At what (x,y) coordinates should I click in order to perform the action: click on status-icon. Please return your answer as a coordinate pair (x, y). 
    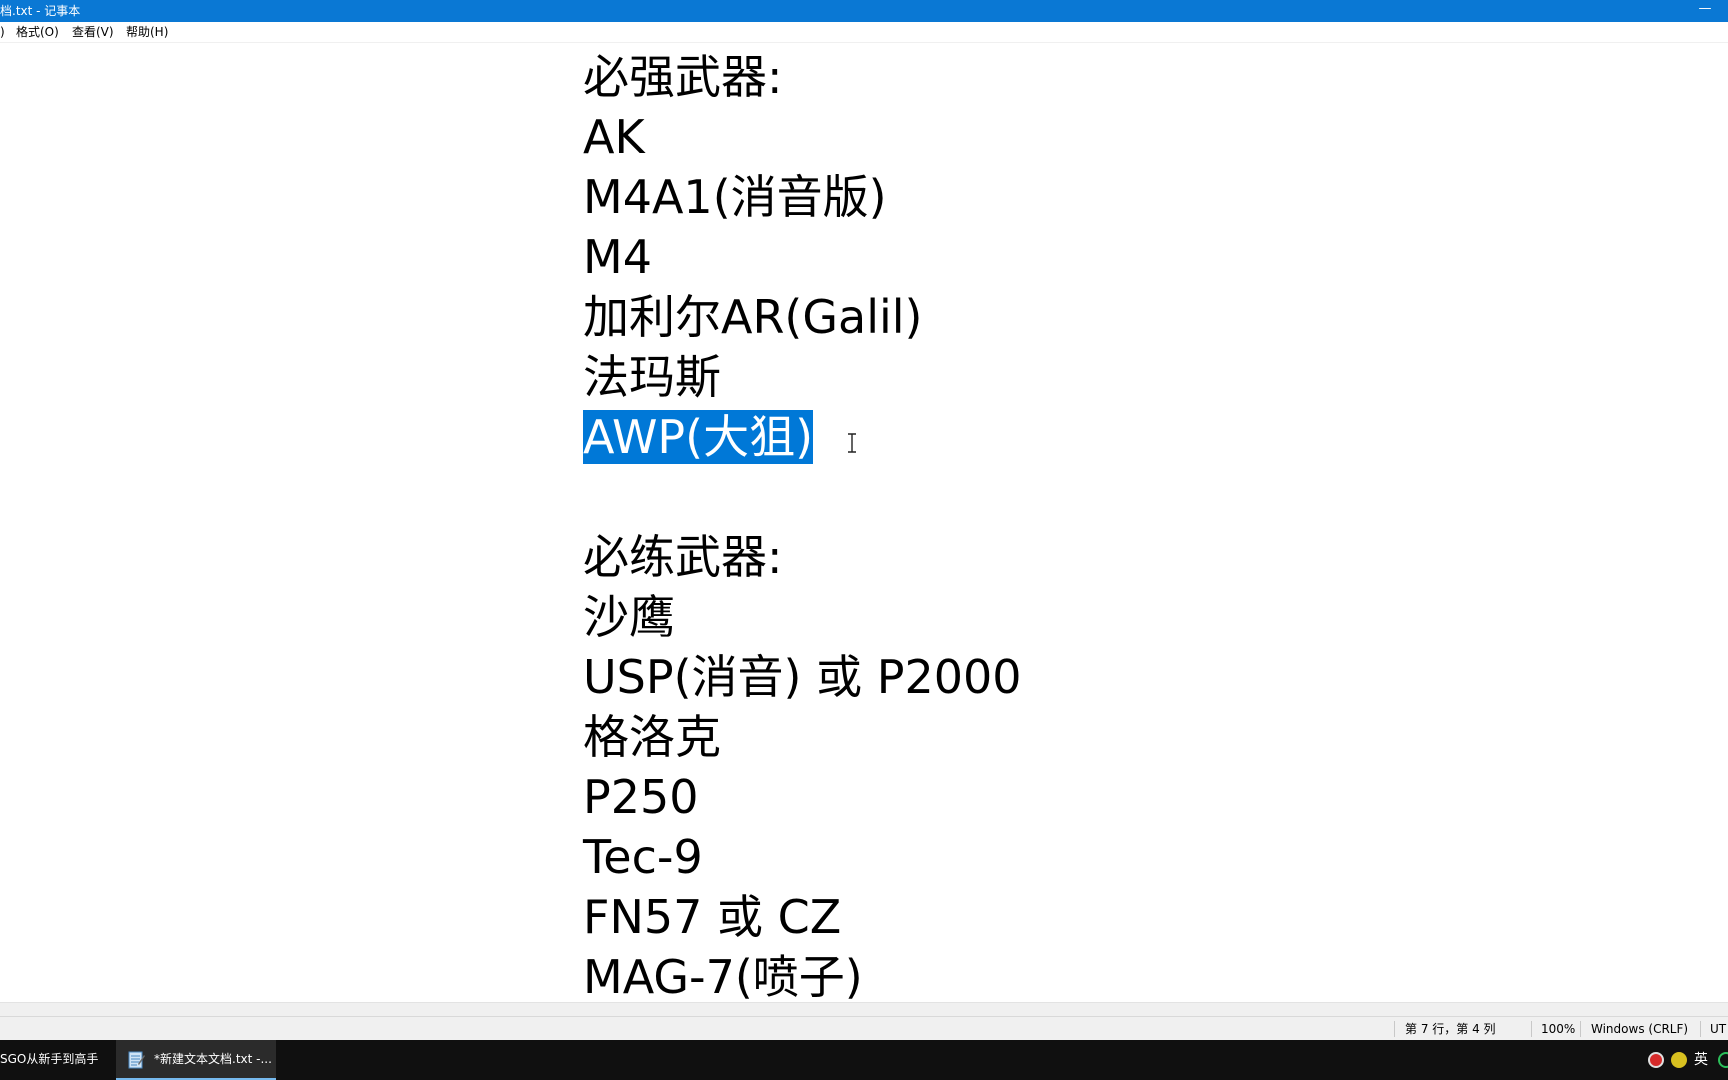
    Looking at the image, I should click on (1723, 1060).